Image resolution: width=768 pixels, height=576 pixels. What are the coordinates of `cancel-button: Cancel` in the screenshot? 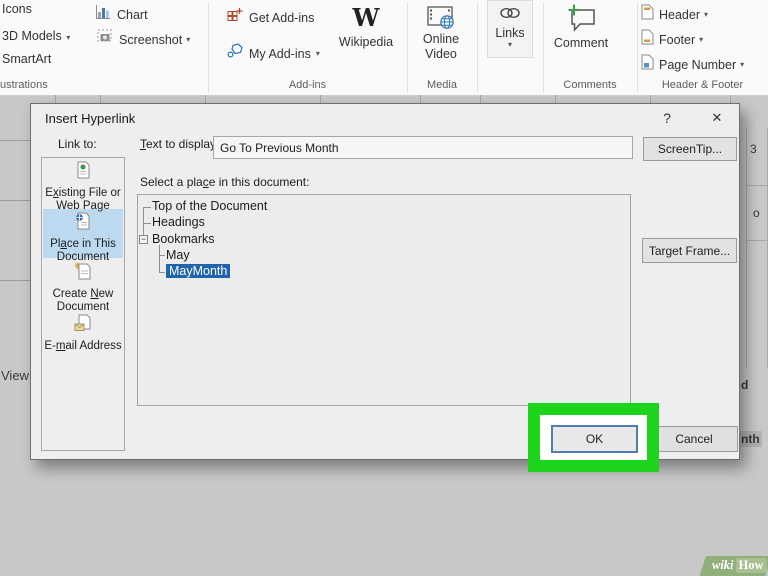 It's located at (694, 439).